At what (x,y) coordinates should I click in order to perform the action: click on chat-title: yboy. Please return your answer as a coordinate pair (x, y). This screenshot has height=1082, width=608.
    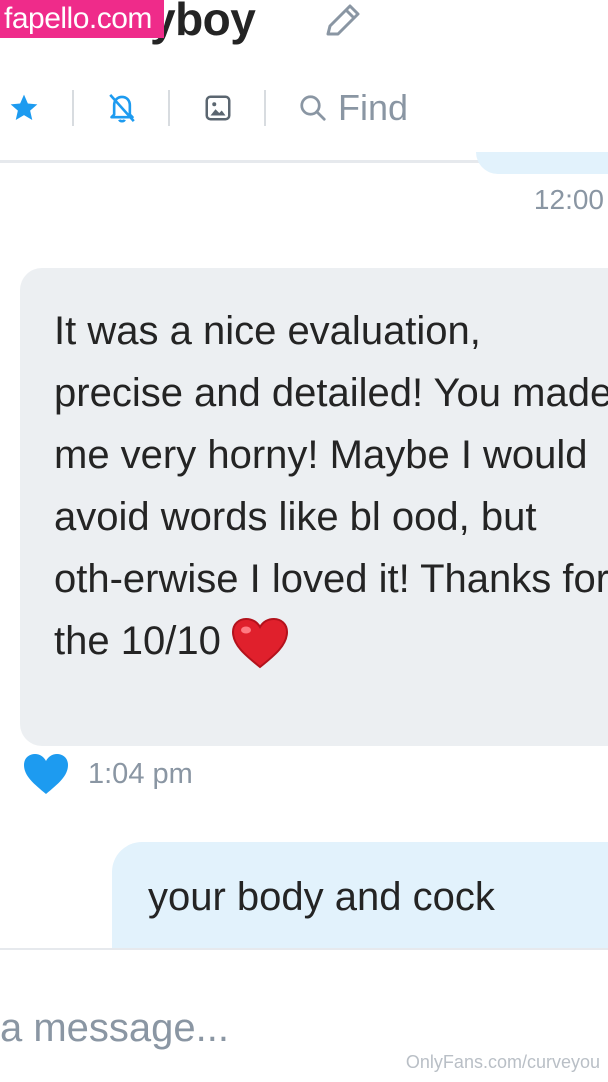
    Looking at the image, I should click on (203, 23).